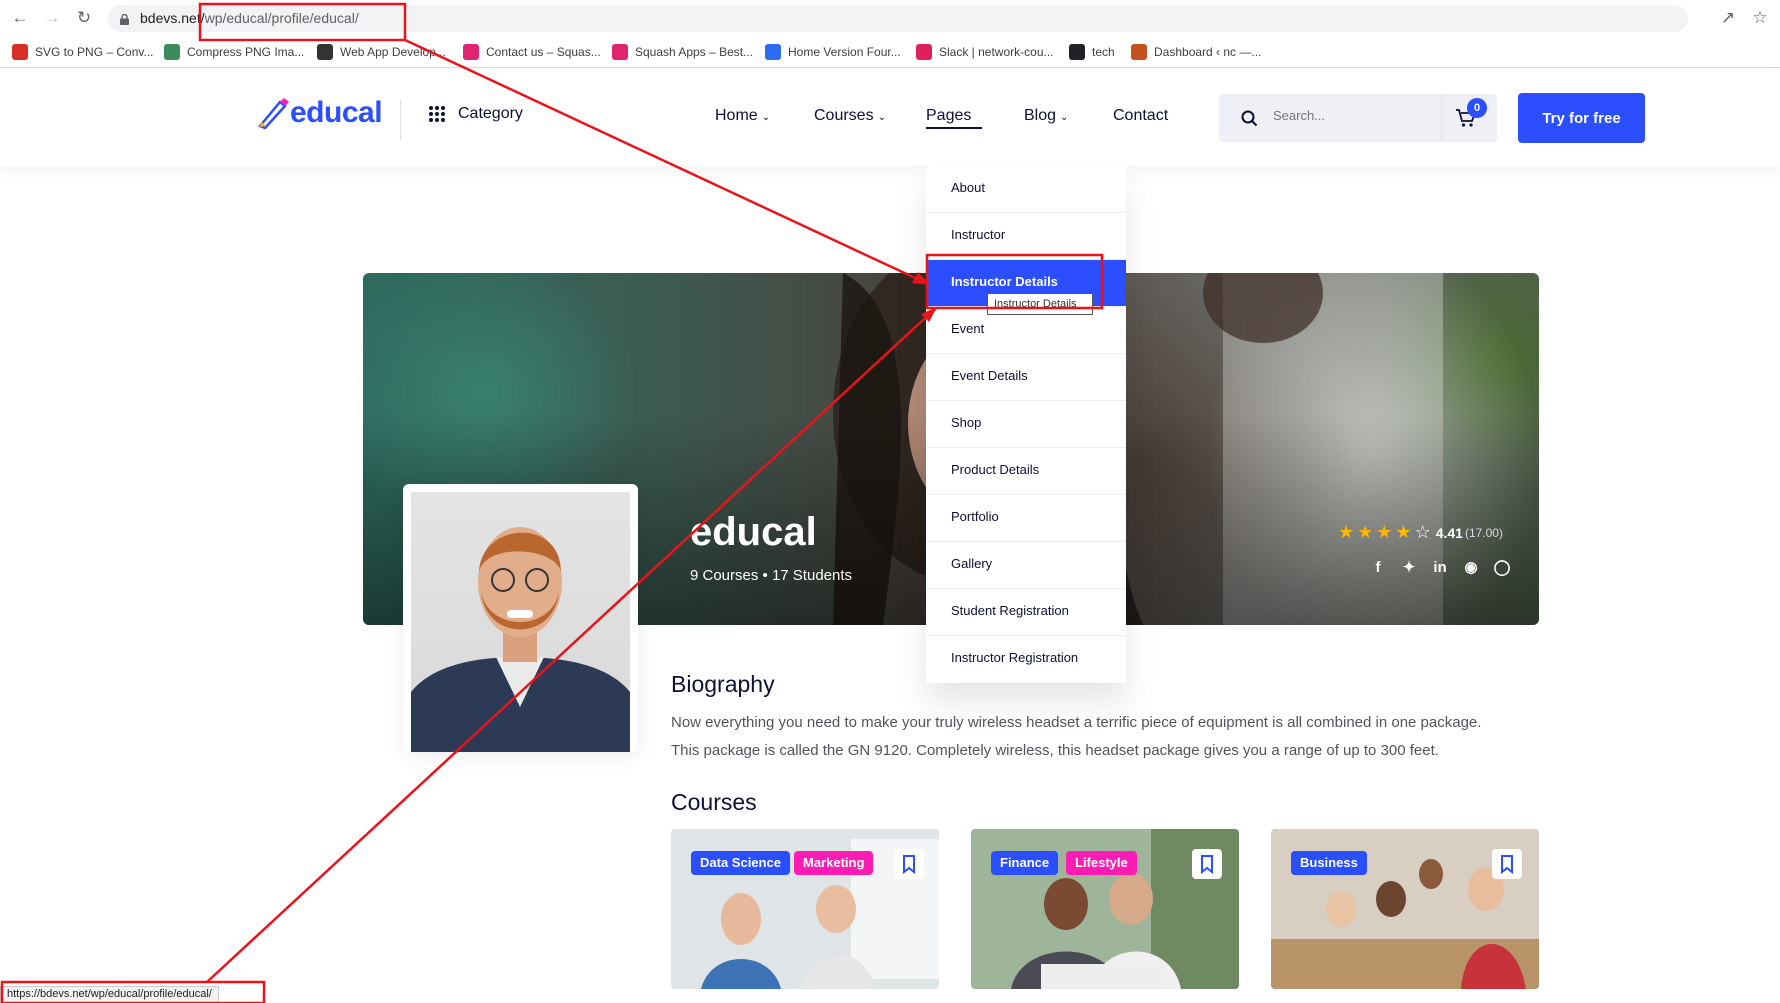 This screenshot has width=1780, height=1003. I want to click on reload-icon: ↻, so click(84, 18).